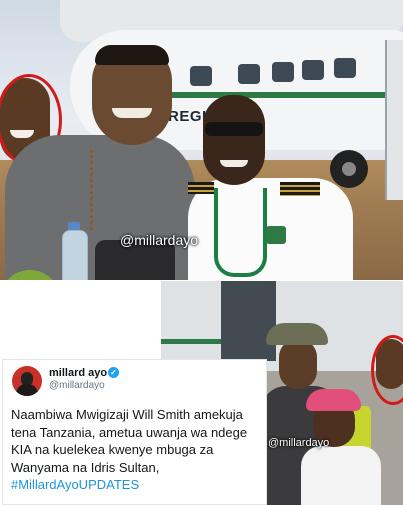 Image resolution: width=403 pixels, height=505 pixels. I want to click on airline-badge-icon, so click(276, 235).